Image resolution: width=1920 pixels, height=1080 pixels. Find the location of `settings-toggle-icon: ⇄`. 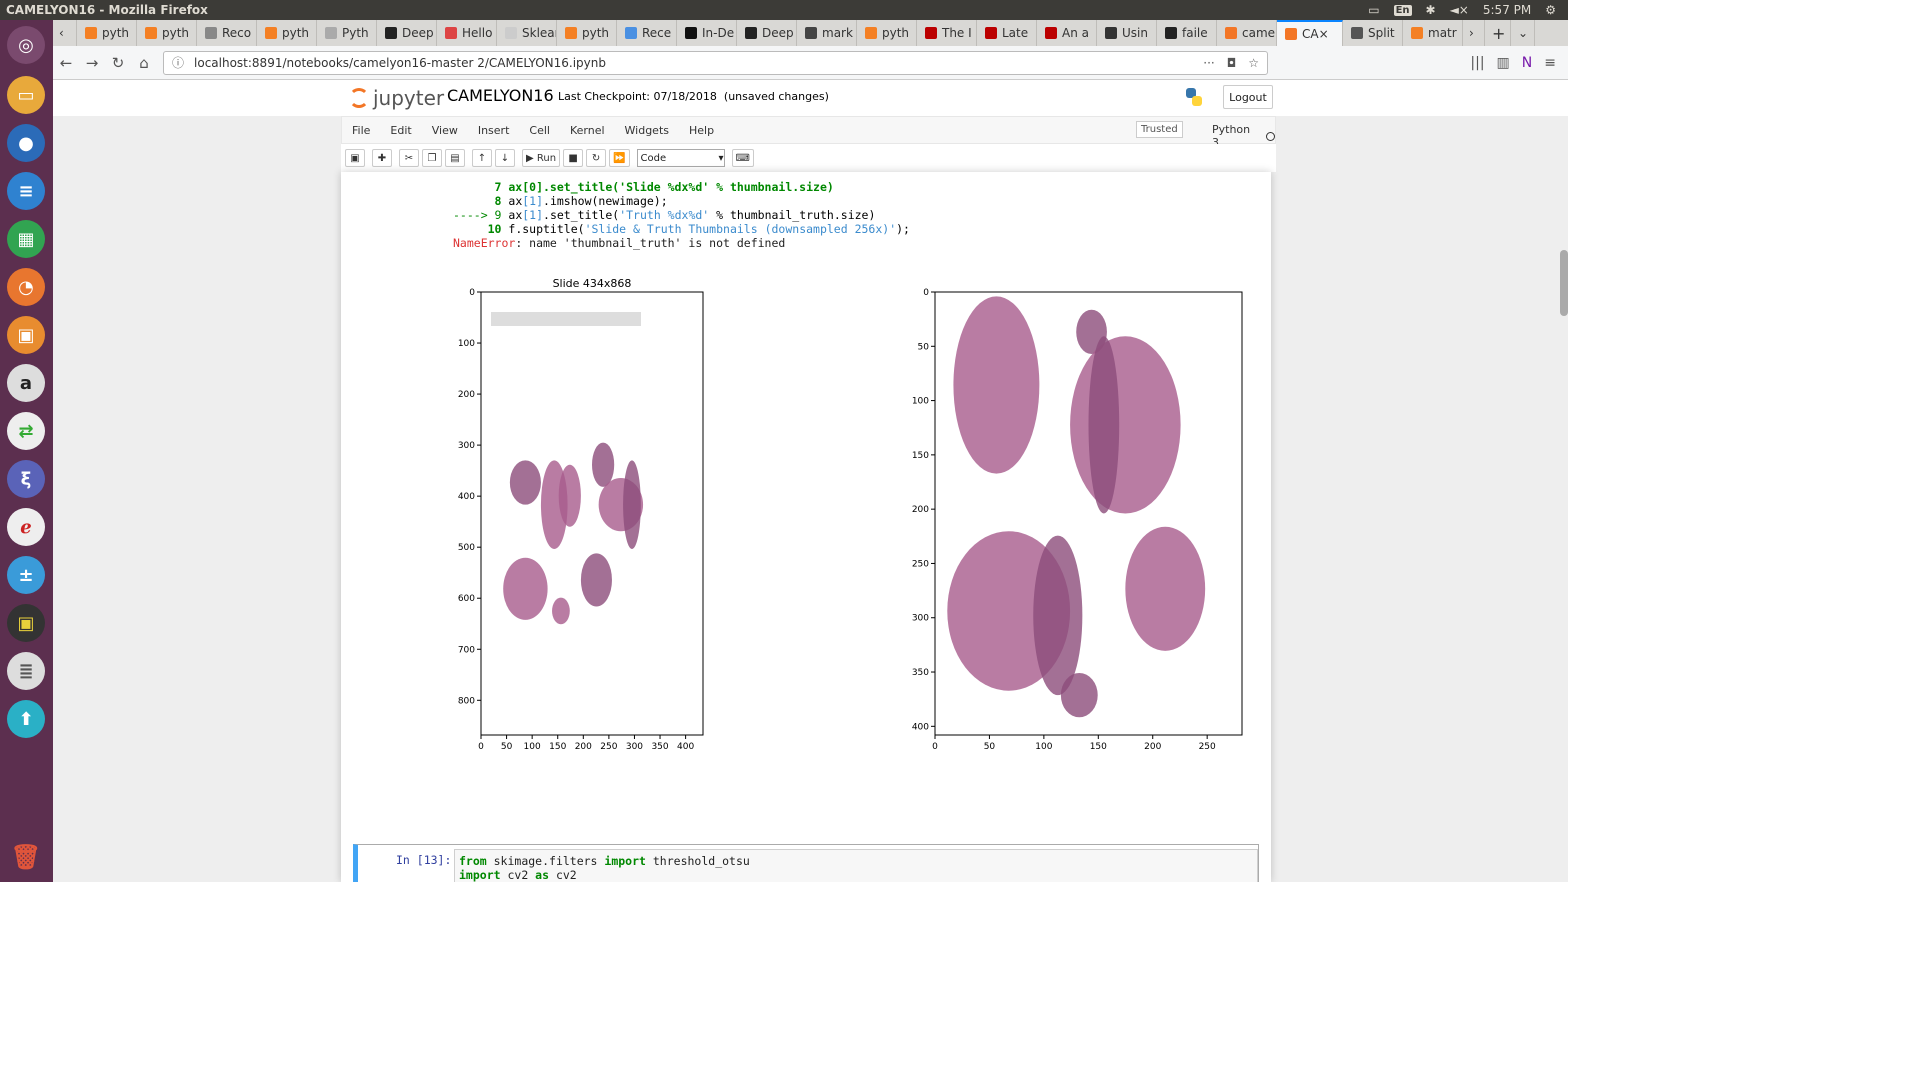

settings-toggle-icon: ⇄ is located at coordinates (26, 431).